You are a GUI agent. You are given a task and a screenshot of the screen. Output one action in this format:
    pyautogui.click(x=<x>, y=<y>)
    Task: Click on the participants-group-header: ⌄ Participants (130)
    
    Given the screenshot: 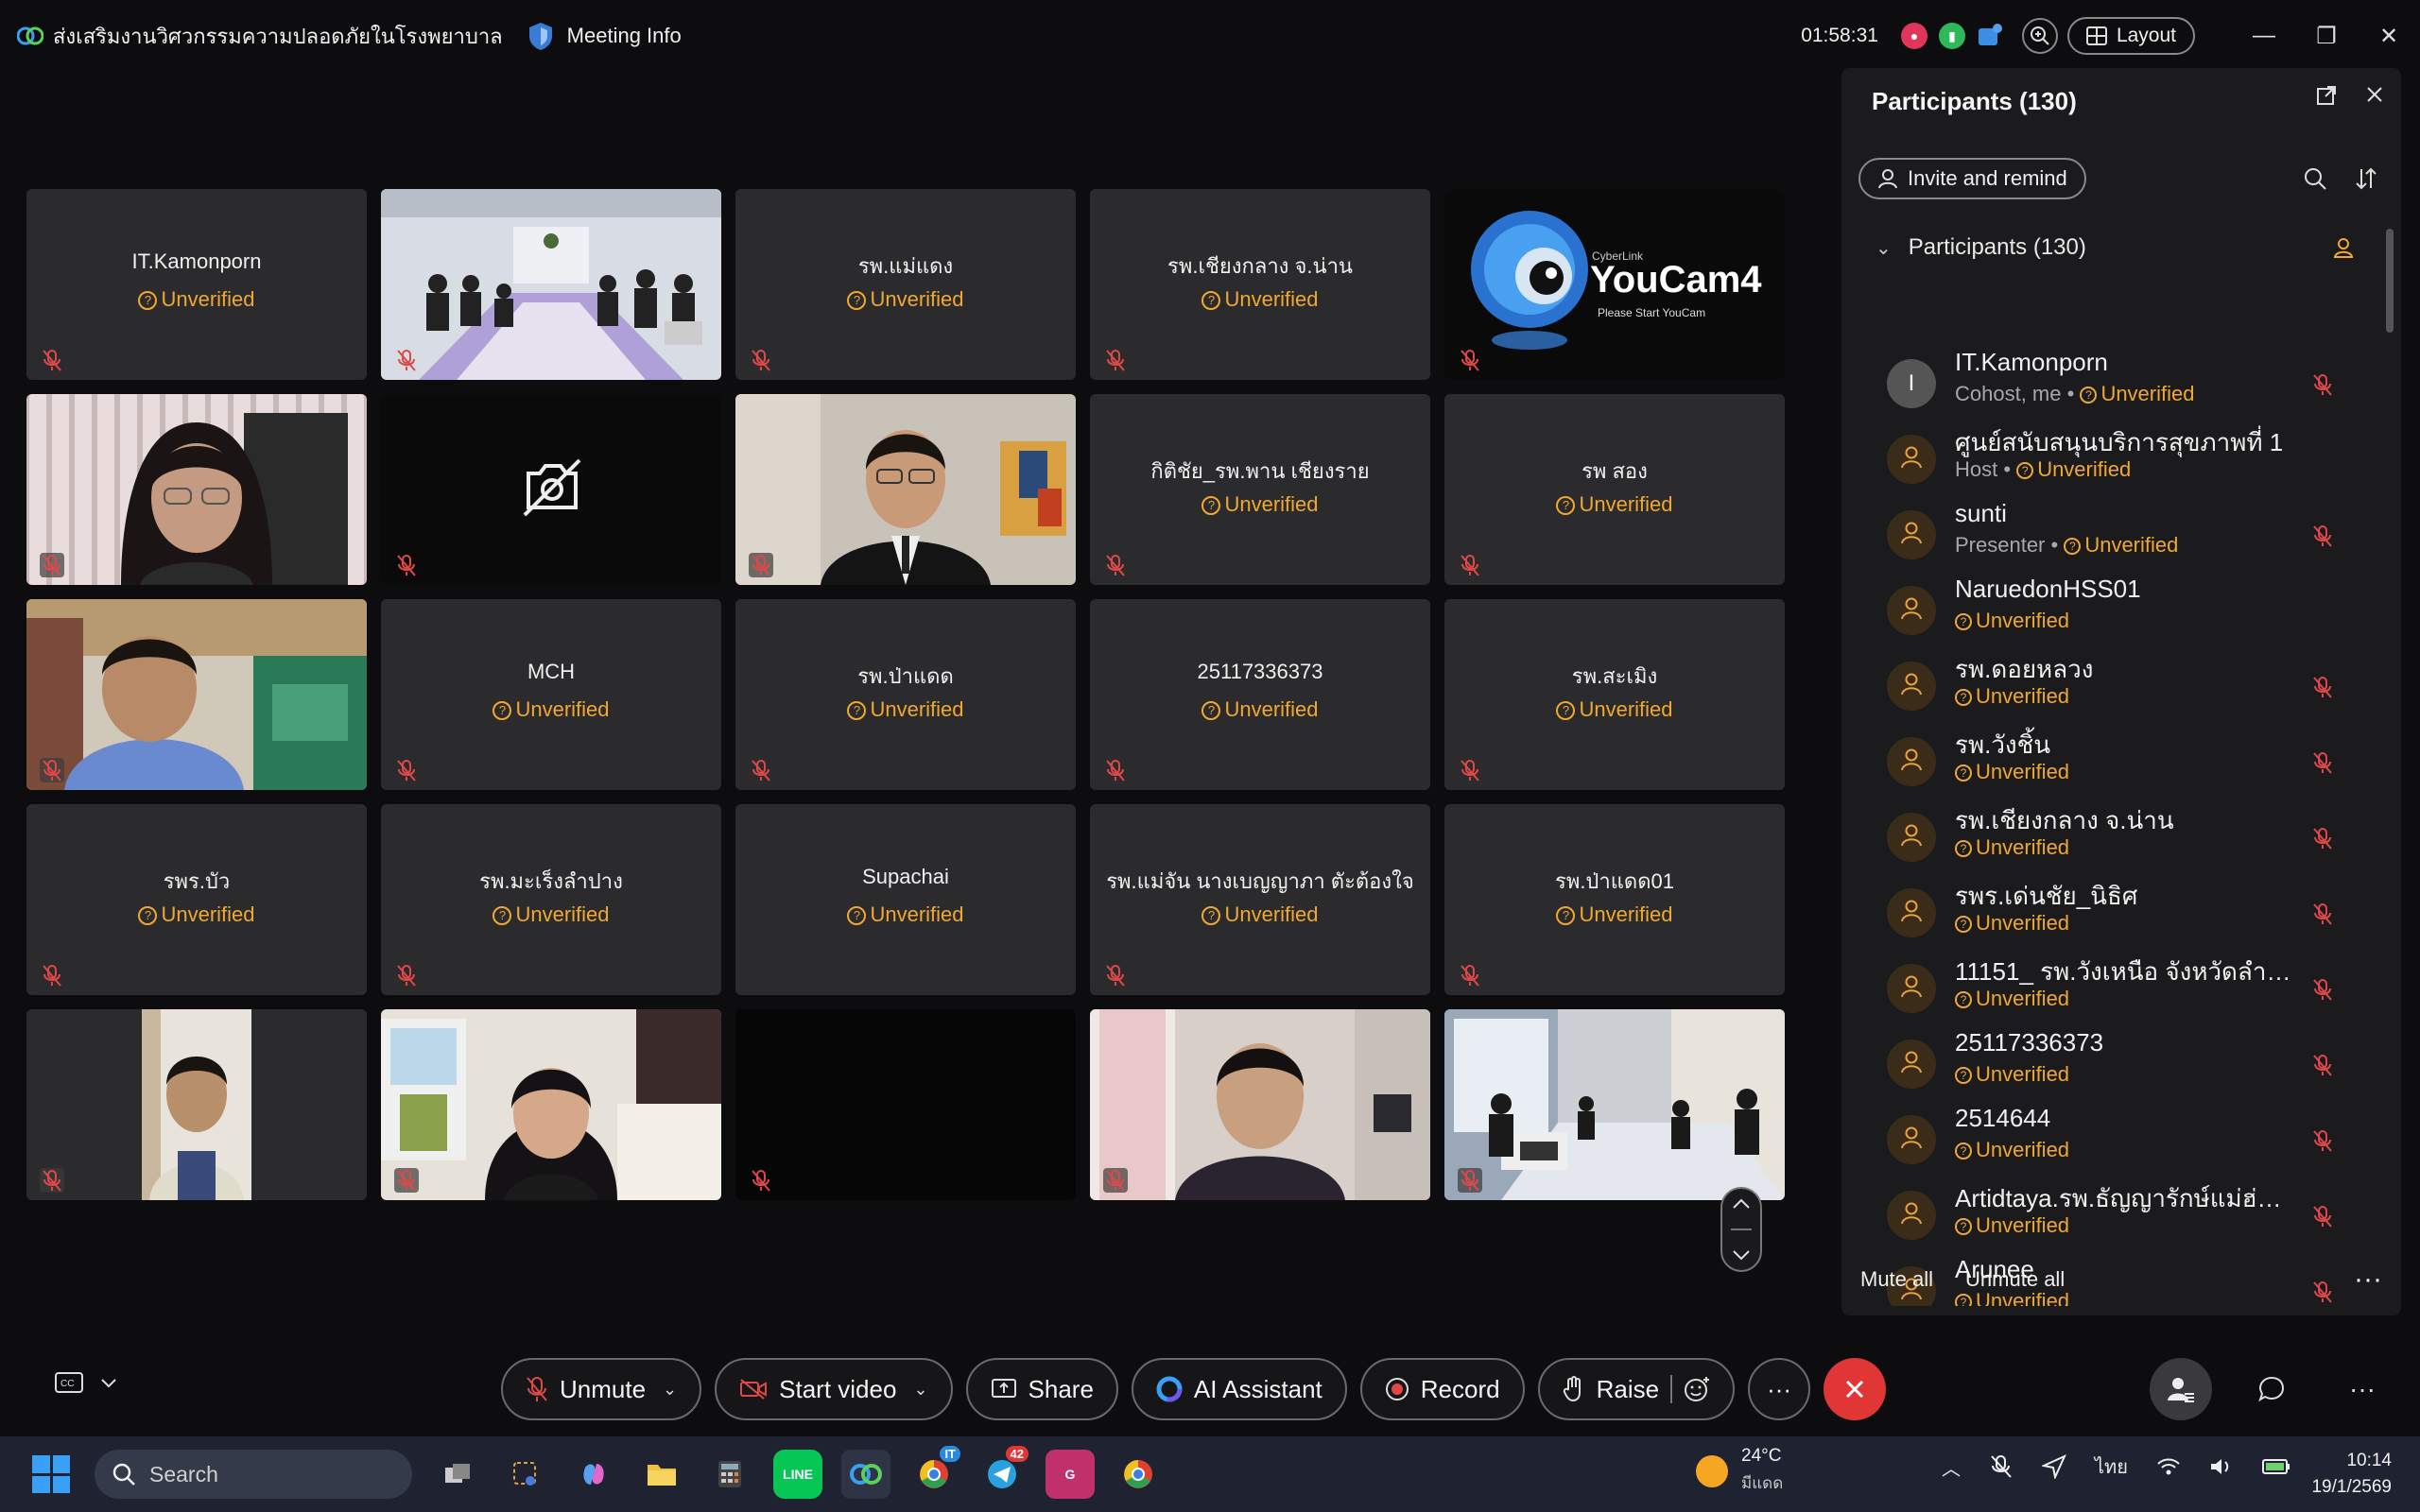 What is the action you would take?
    pyautogui.click(x=2115, y=247)
    